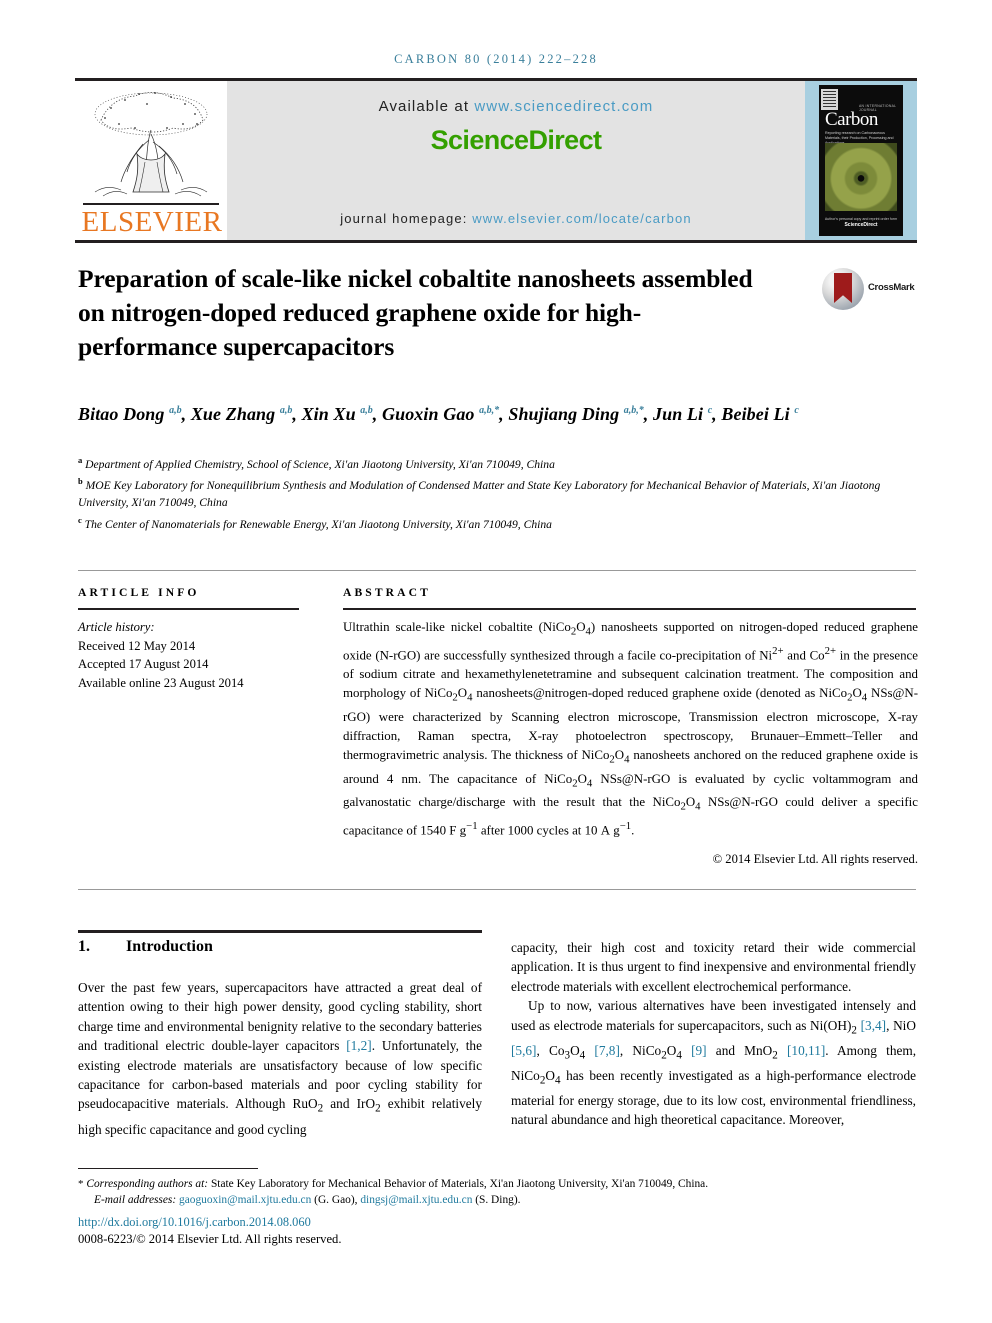  Describe the element at coordinates (563, 106) in the screenshot. I see `sciencedirect-url-link: www.sciencedirect.com` at that location.